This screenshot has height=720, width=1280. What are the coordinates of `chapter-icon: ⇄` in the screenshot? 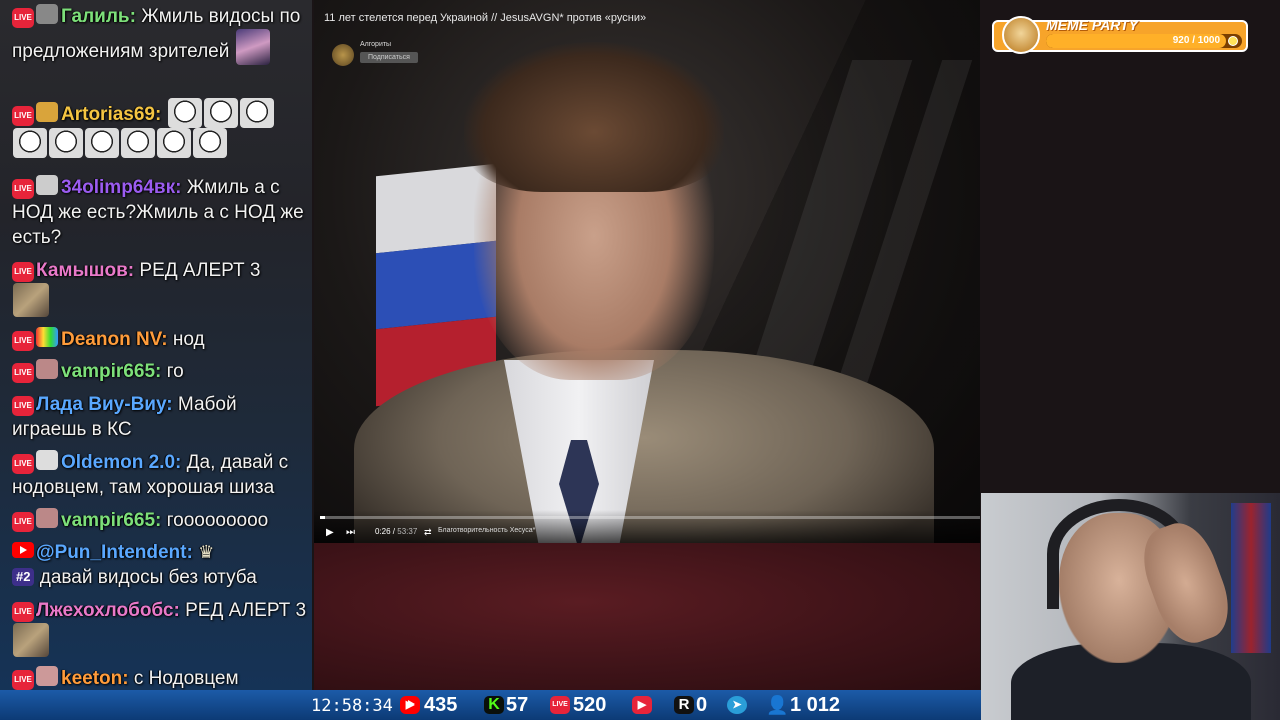 It's located at (428, 532).